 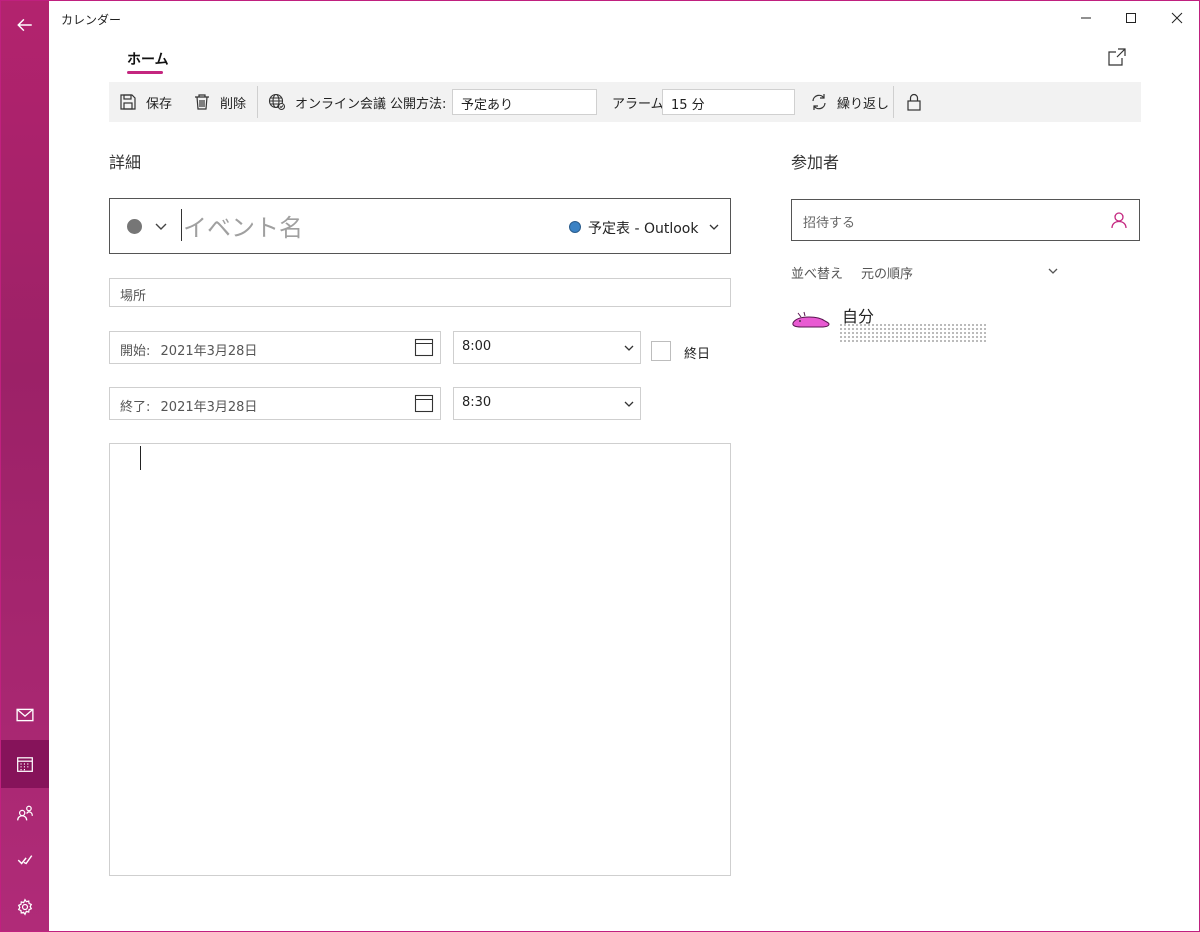 I want to click on save-icon, so click(x=128, y=102).